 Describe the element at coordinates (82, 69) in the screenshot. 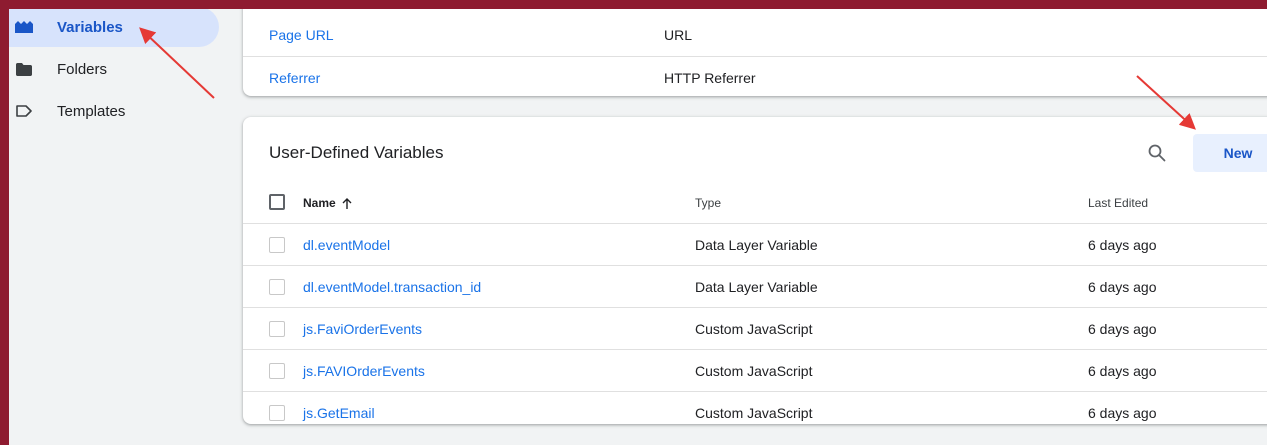

I see `sidebar-item-label: Folders` at that location.